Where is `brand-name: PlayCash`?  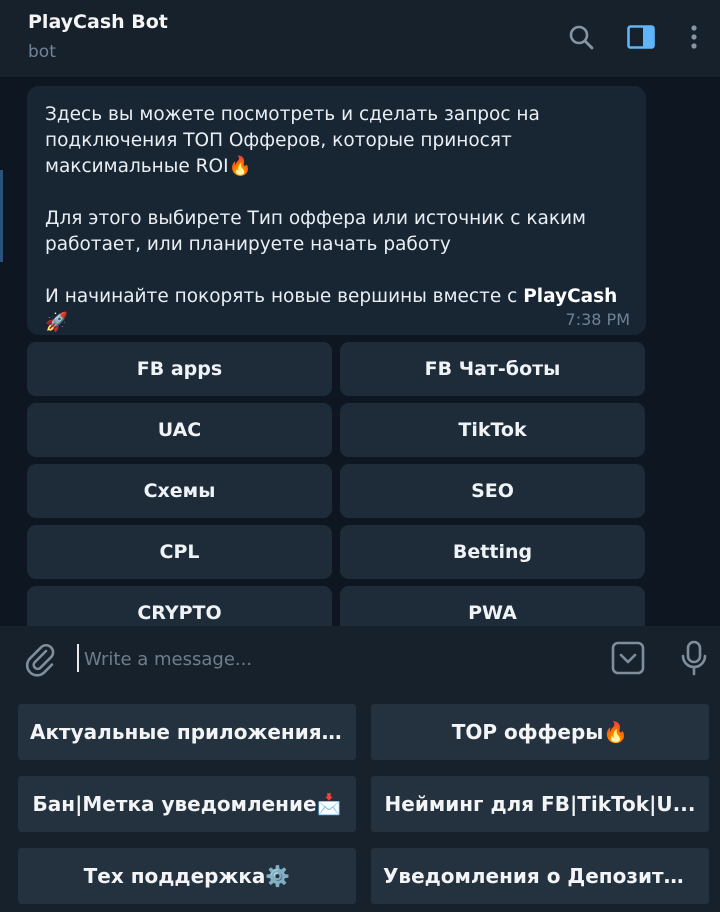
brand-name: PlayCash is located at coordinates (570, 296).